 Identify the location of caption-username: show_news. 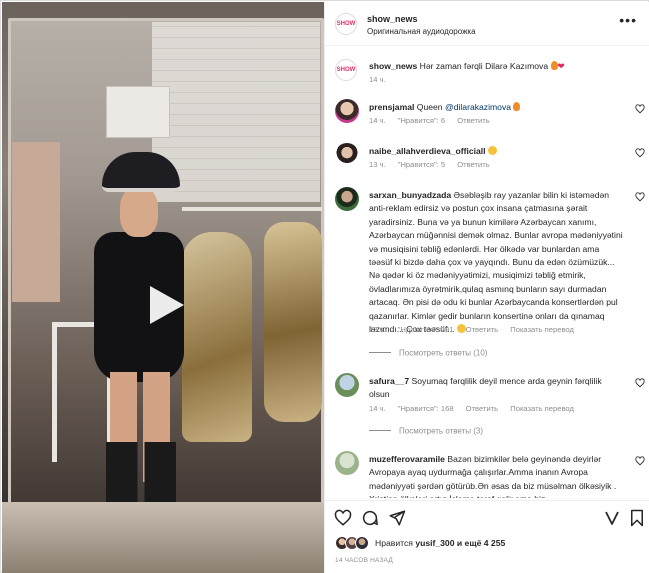
(393, 66).